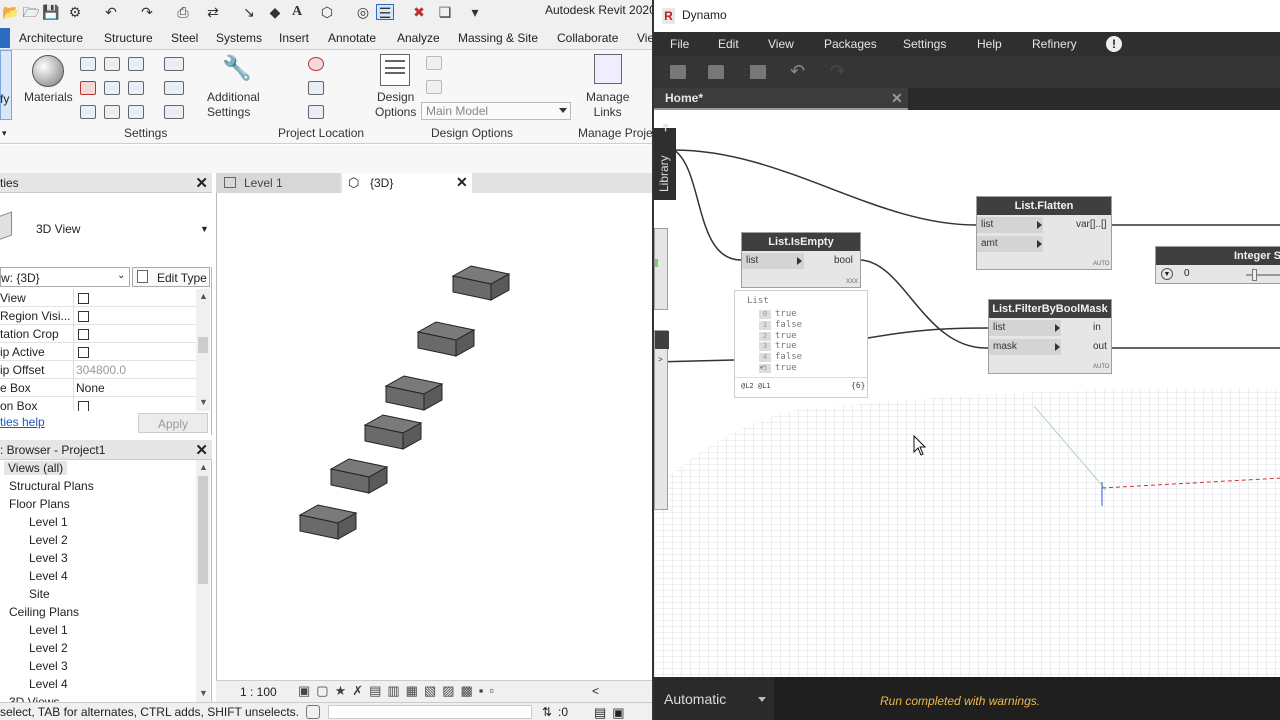  What do you see at coordinates (445, 12) in the screenshot?
I see `switch-windows-icon: ❏` at bounding box center [445, 12].